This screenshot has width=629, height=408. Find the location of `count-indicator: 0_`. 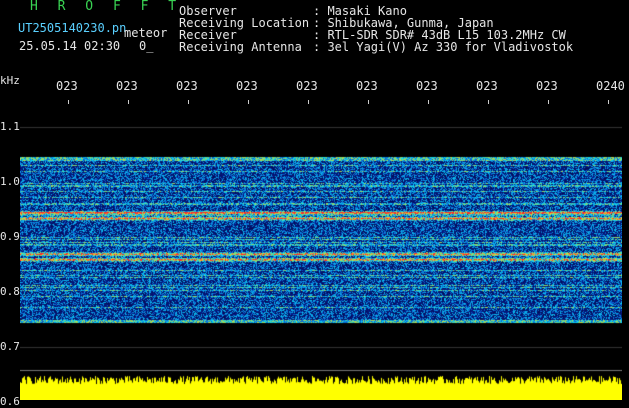

count-indicator: 0_ is located at coordinates (146, 46).